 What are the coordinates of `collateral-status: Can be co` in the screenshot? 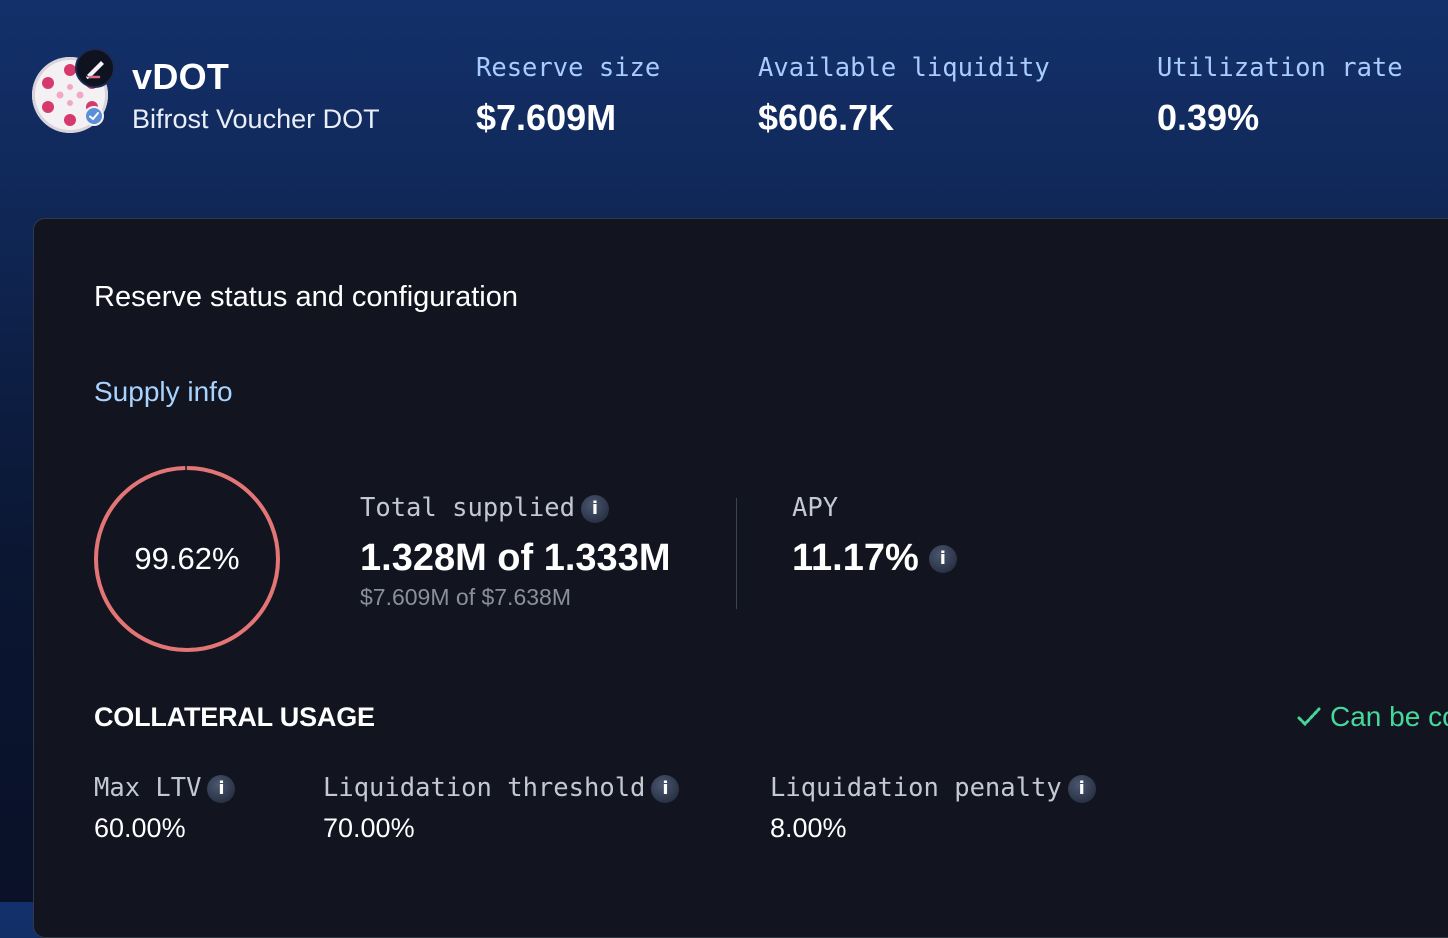 It's located at (1372, 717).